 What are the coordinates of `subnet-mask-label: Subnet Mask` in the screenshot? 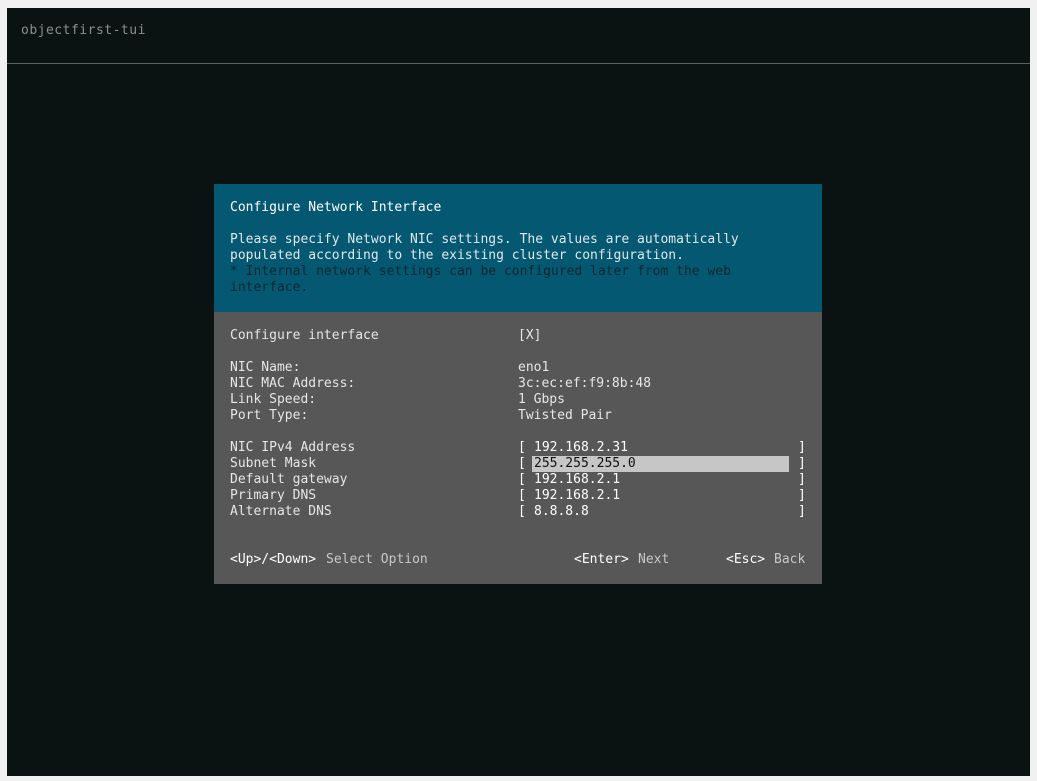 It's located at (273, 463).